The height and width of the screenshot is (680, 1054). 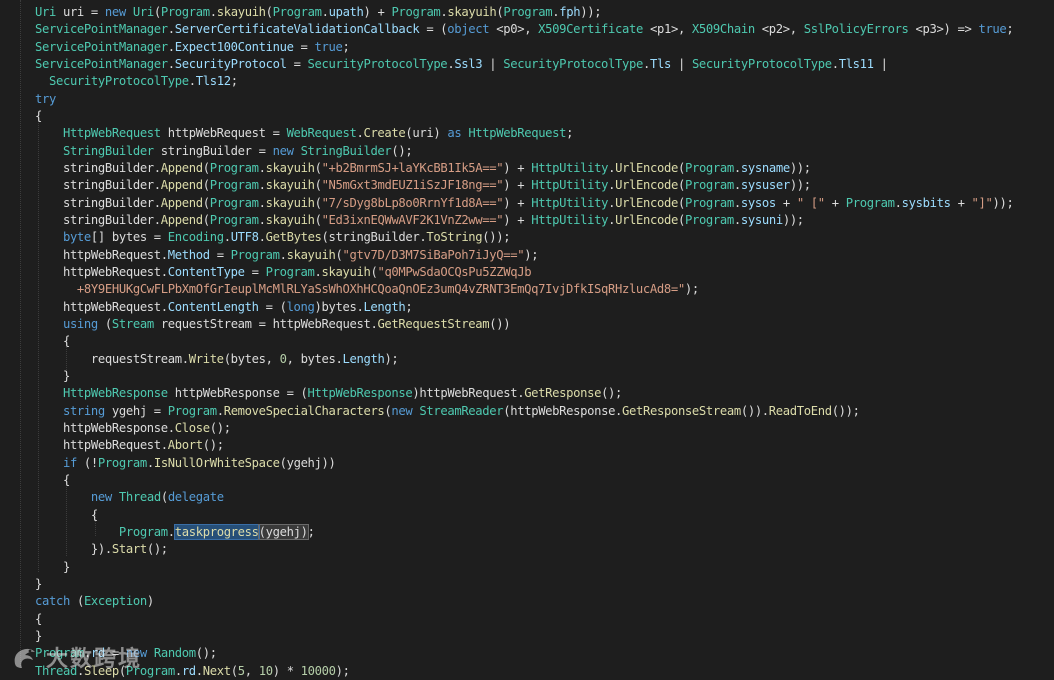 I want to click on code-token: requestStream., so click(x=112, y=358).